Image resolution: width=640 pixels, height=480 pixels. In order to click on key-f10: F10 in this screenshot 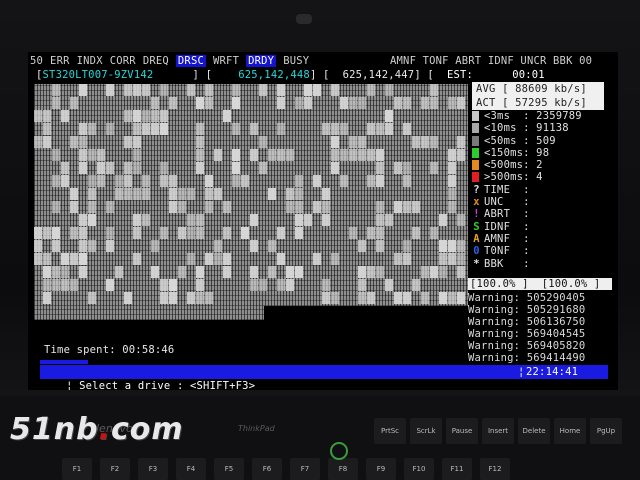, I will do `click(419, 469)`.